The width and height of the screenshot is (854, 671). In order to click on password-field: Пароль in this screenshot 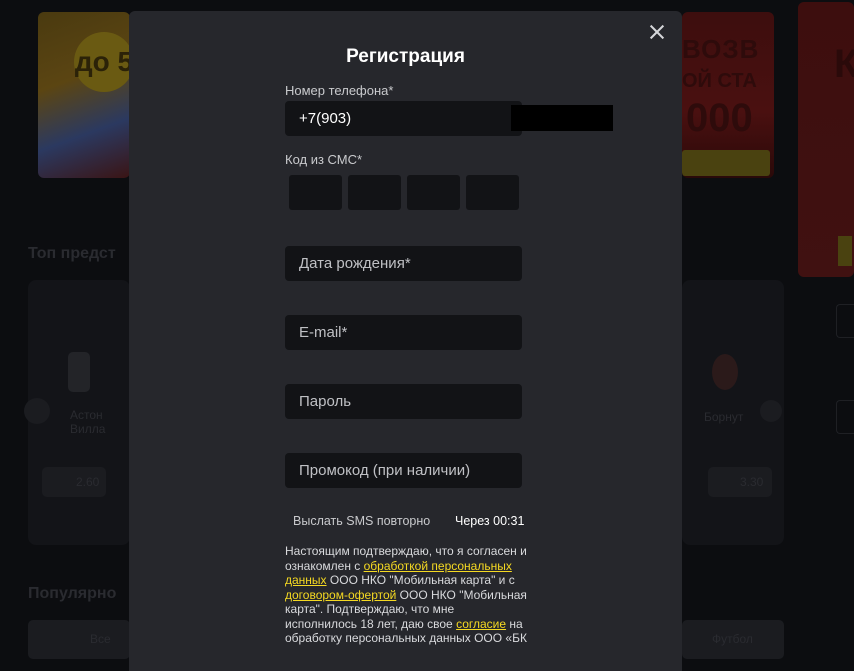, I will do `click(403, 401)`.